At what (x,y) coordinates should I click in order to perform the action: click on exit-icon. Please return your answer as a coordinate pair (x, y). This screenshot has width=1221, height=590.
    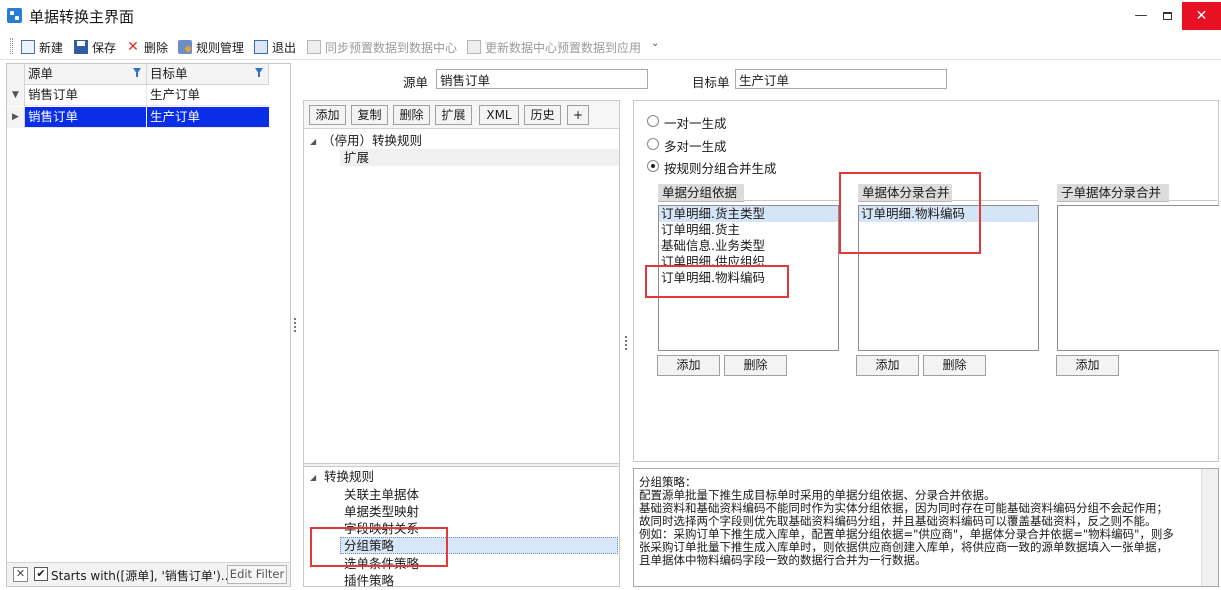
    Looking at the image, I should click on (261, 47).